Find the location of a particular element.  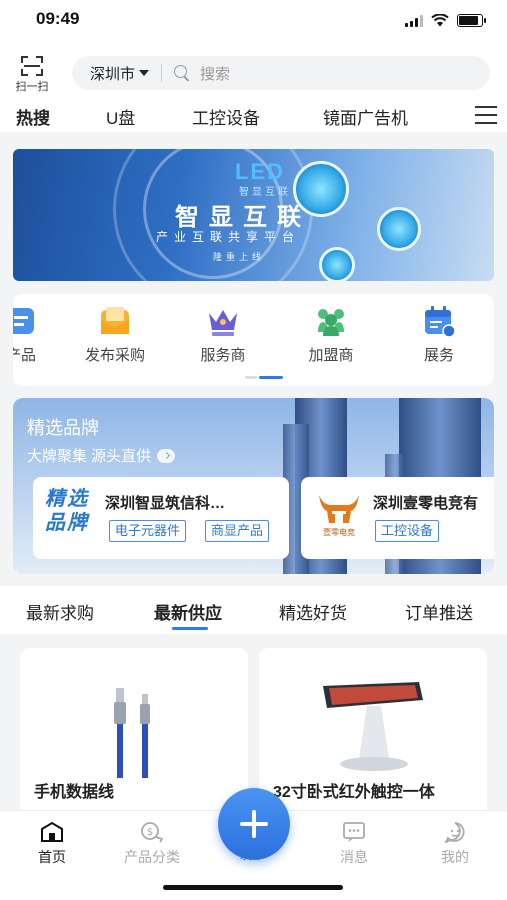

quick-entry-label: 产品 is located at coordinates (24, 355).